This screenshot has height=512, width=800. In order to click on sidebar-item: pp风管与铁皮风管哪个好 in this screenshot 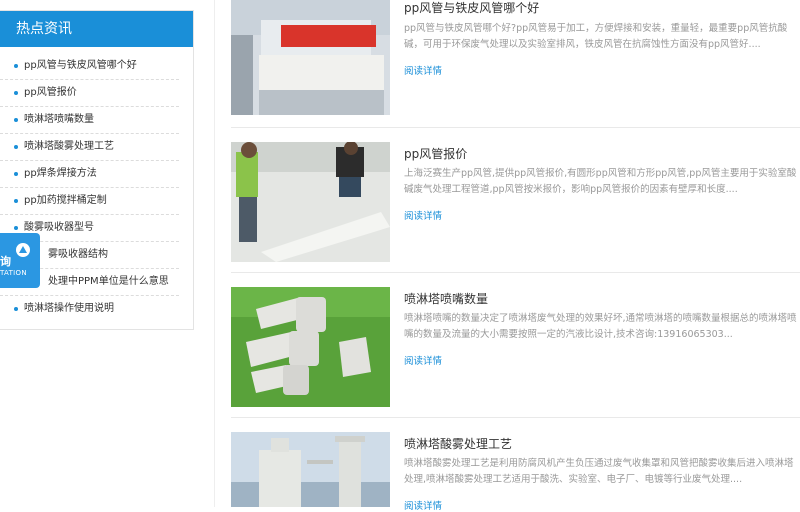, I will do `click(89, 66)`.